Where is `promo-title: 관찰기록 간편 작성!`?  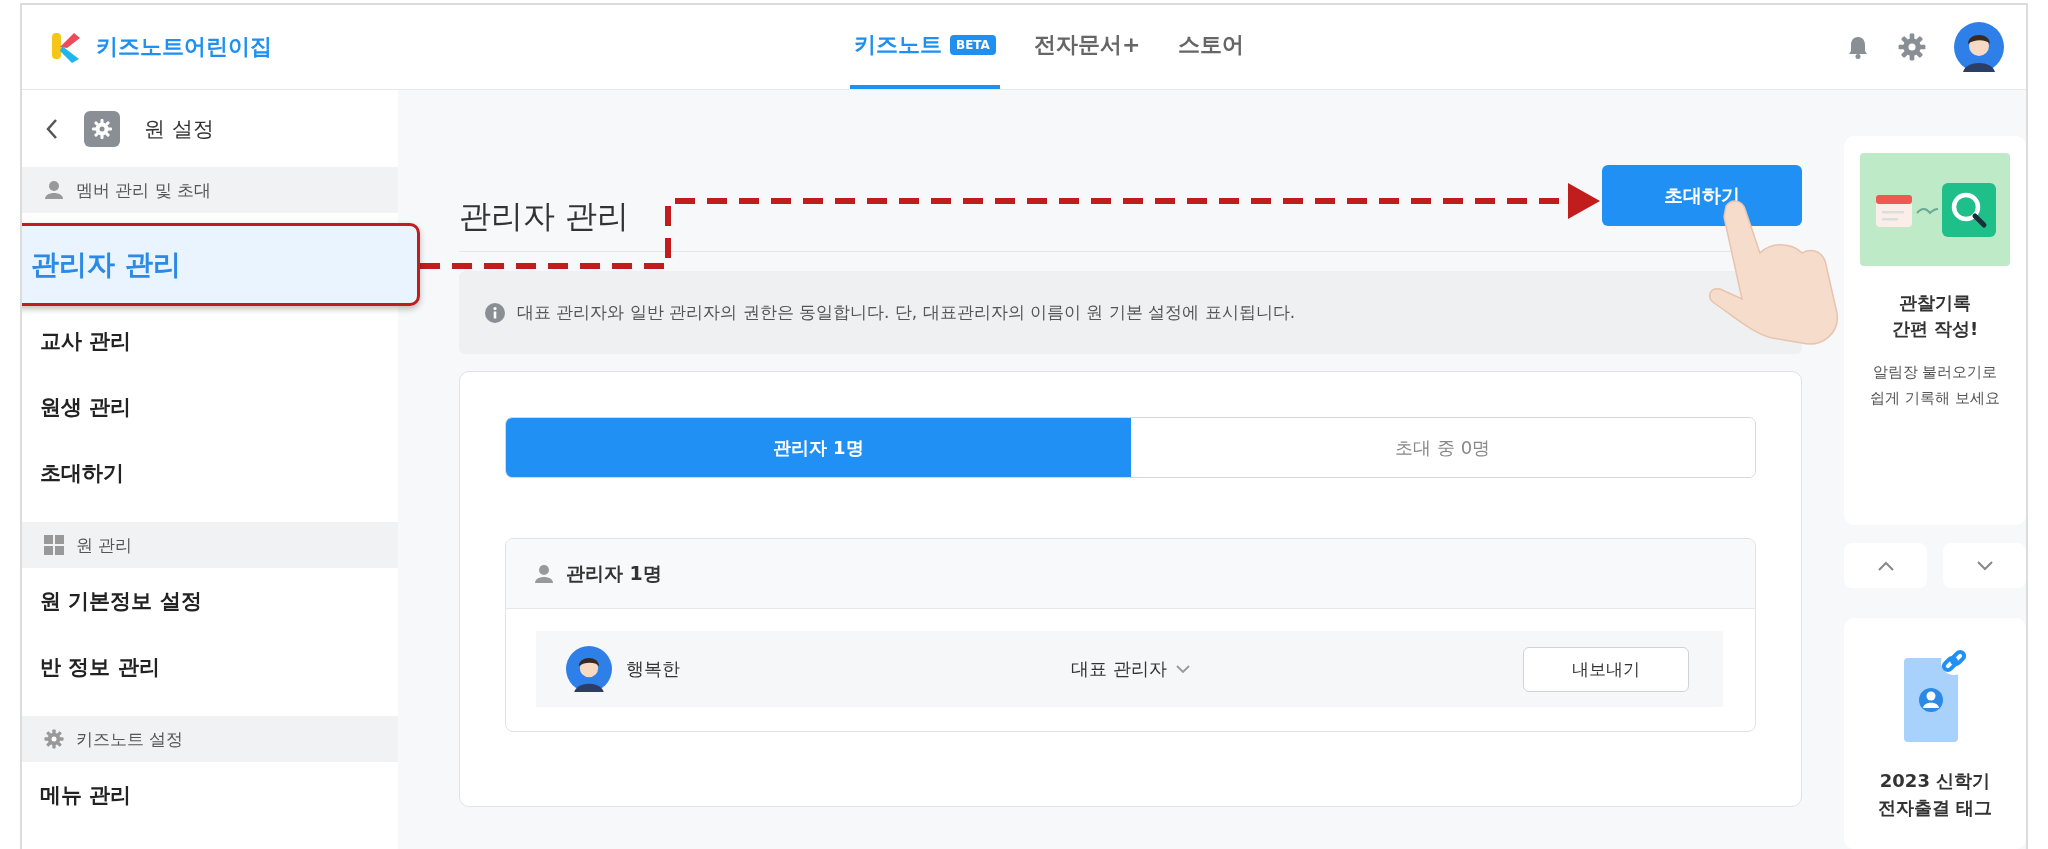 promo-title: 관찰기록 간편 작성! is located at coordinates (1935, 316).